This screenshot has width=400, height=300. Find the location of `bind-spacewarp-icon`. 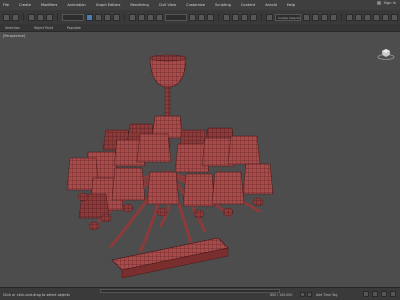

bind-spacewarp-icon is located at coordinates (49, 17).